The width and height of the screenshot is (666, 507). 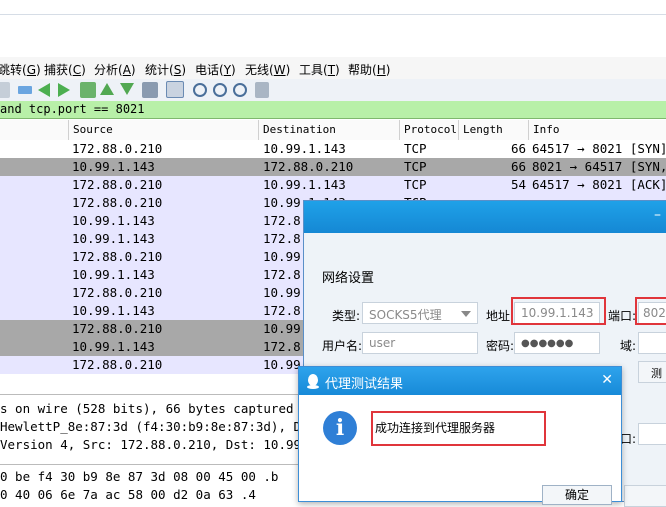 I want to click on dialog-title: 代理测试结果, so click(x=364, y=384).